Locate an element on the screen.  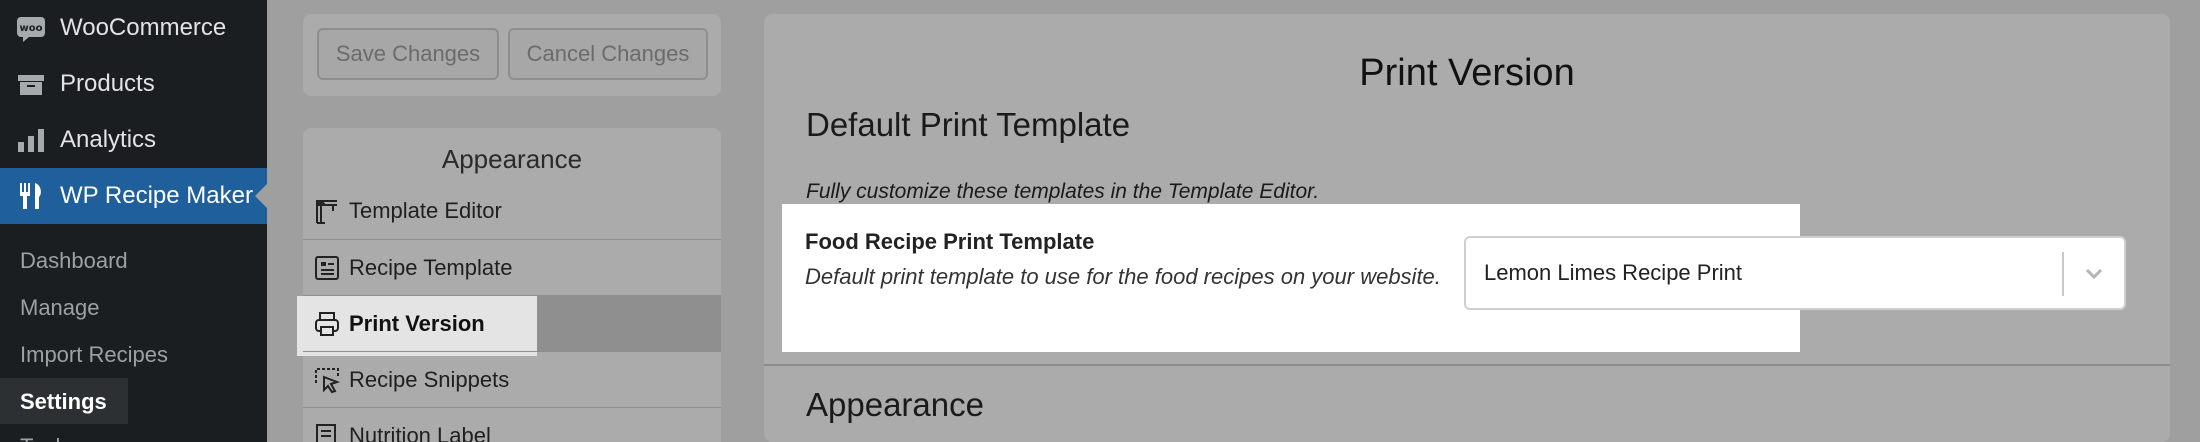
section-title-appearance: Appearance is located at coordinates (895, 404).